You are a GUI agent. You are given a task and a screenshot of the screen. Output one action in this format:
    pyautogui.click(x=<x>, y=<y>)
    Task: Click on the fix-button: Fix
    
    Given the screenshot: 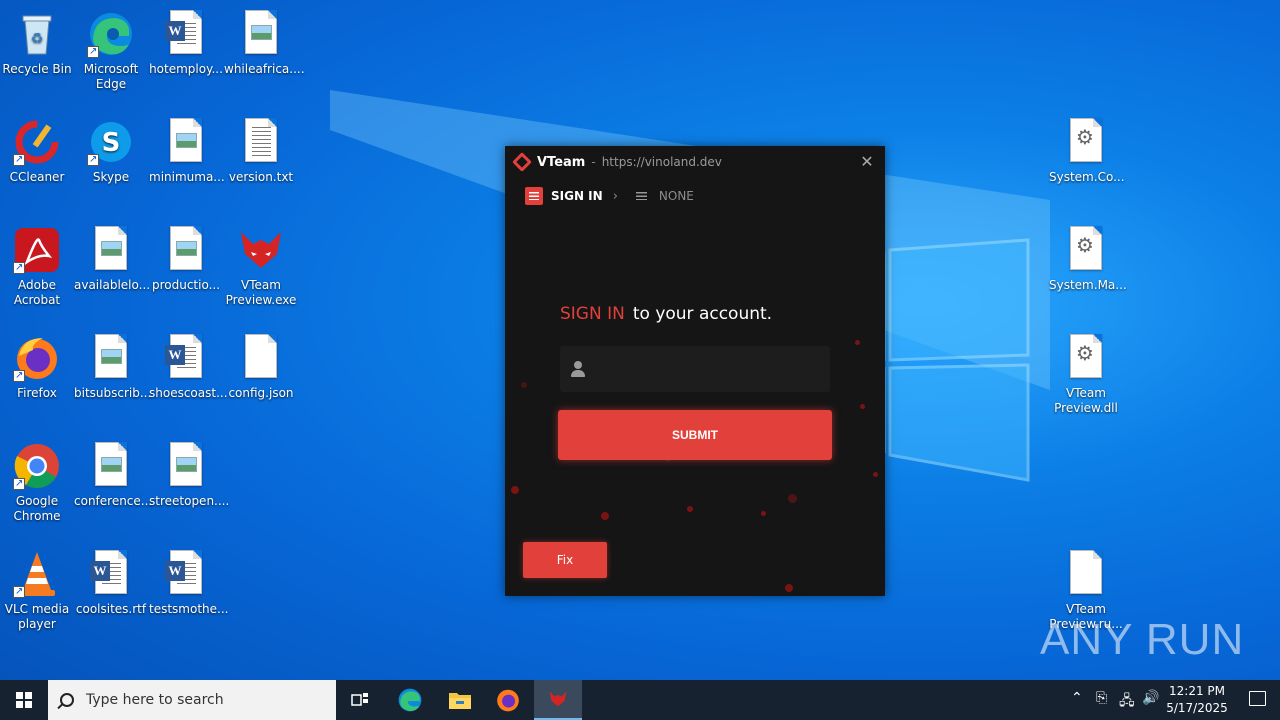 What is the action you would take?
    pyautogui.click(x=565, y=560)
    